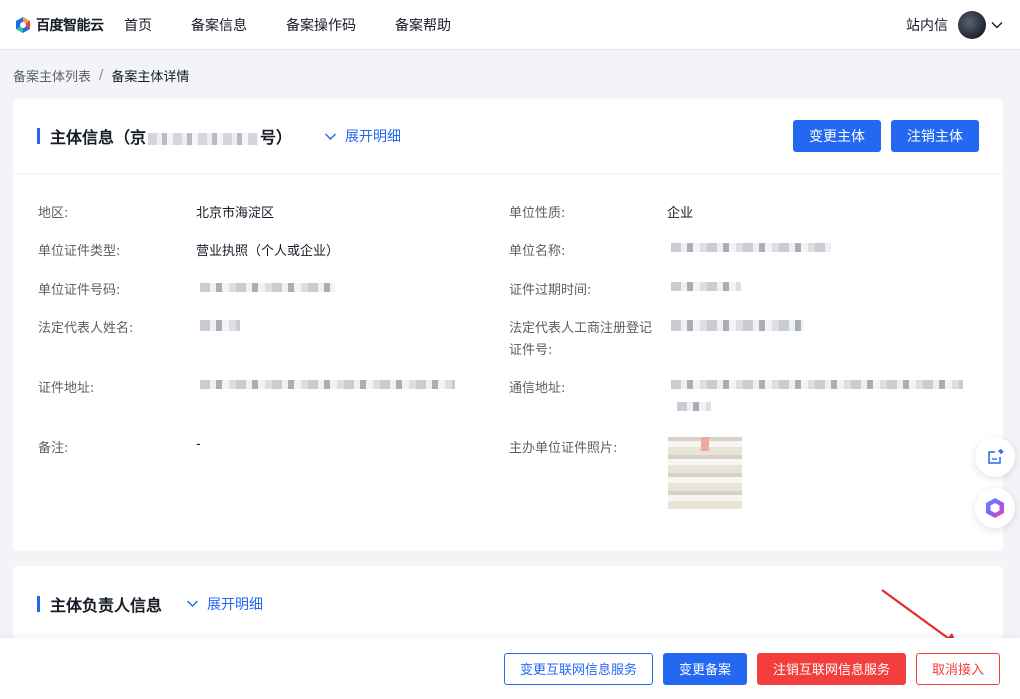 The width and height of the screenshot is (1020, 699). Describe the element at coordinates (203, 138) in the screenshot. I see `redacted-record-number` at that location.